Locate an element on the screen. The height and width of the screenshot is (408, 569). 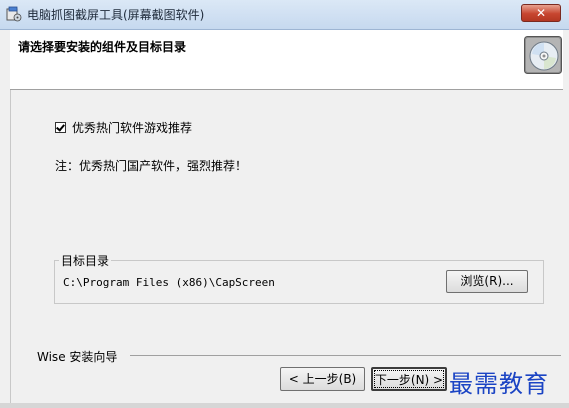
watermark-logo: 最需教育 is located at coordinates (499, 384).